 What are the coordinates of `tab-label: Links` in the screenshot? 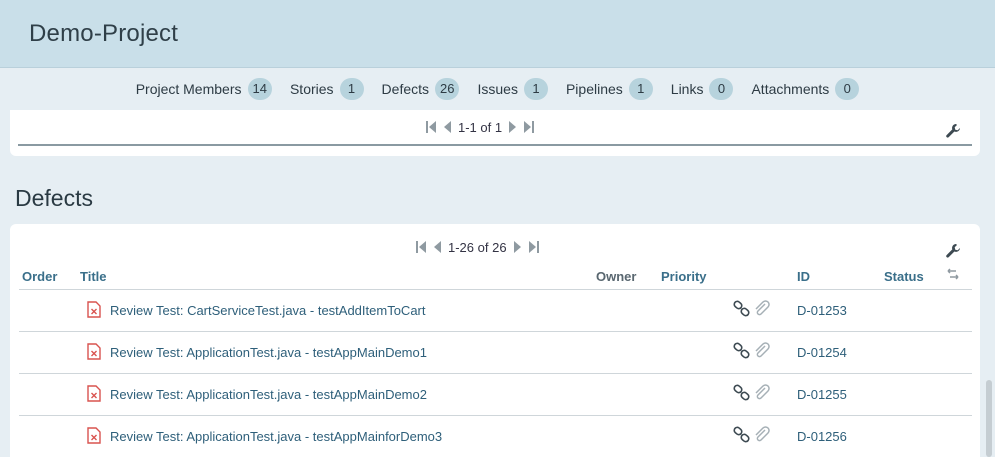 It's located at (687, 89).